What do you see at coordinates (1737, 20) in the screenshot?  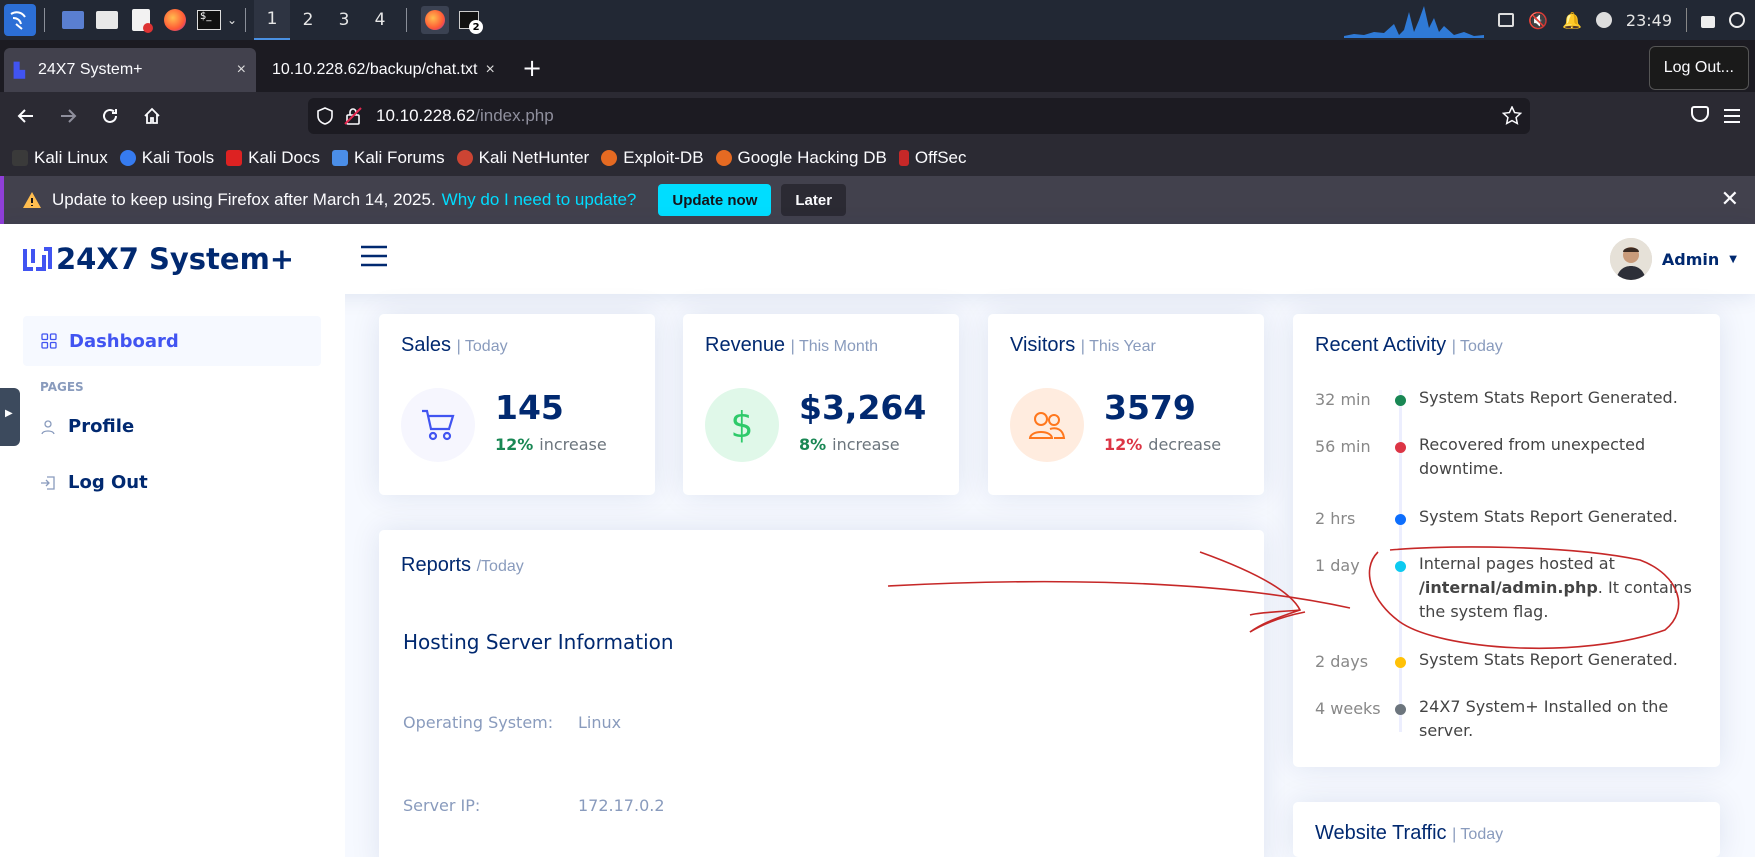 I see `power-icon` at bounding box center [1737, 20].